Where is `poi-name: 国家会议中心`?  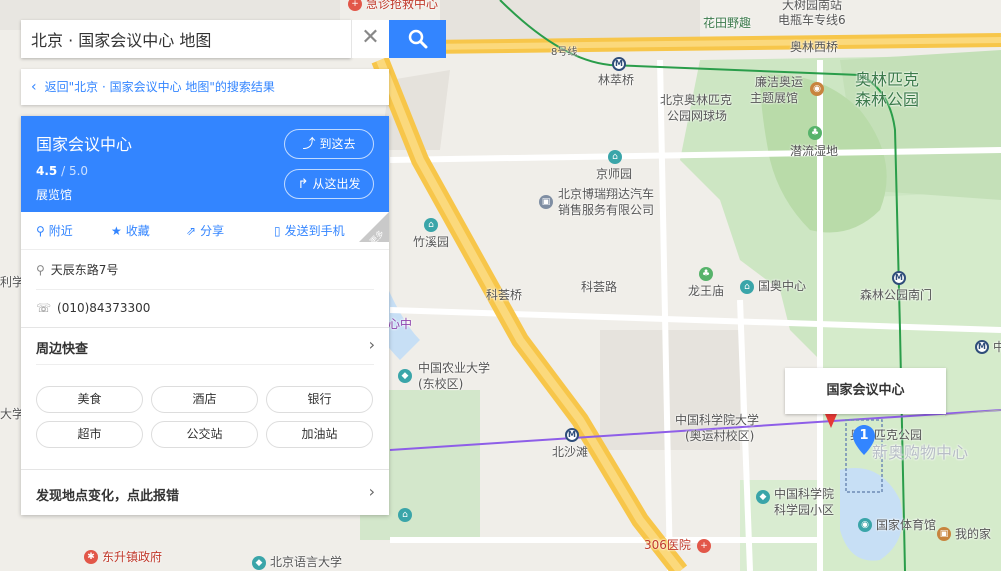 poi-name: 国家会议中心 is located at coordinates (84, 144).